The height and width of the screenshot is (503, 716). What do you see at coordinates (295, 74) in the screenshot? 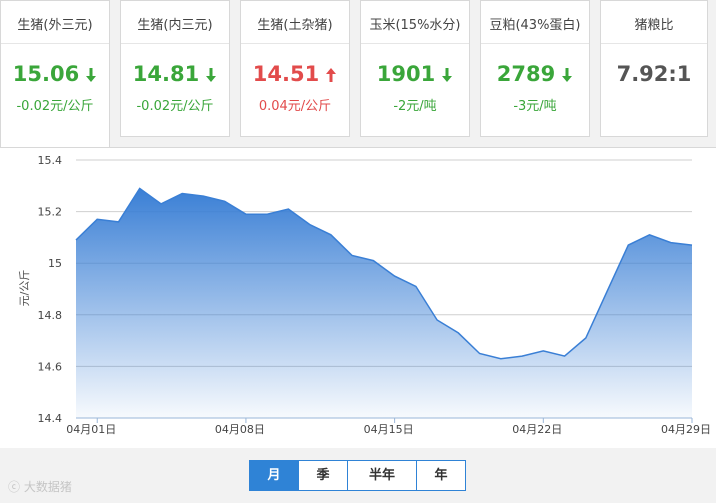
I see `card-price: 14.51` at bounding box center [295, 74].